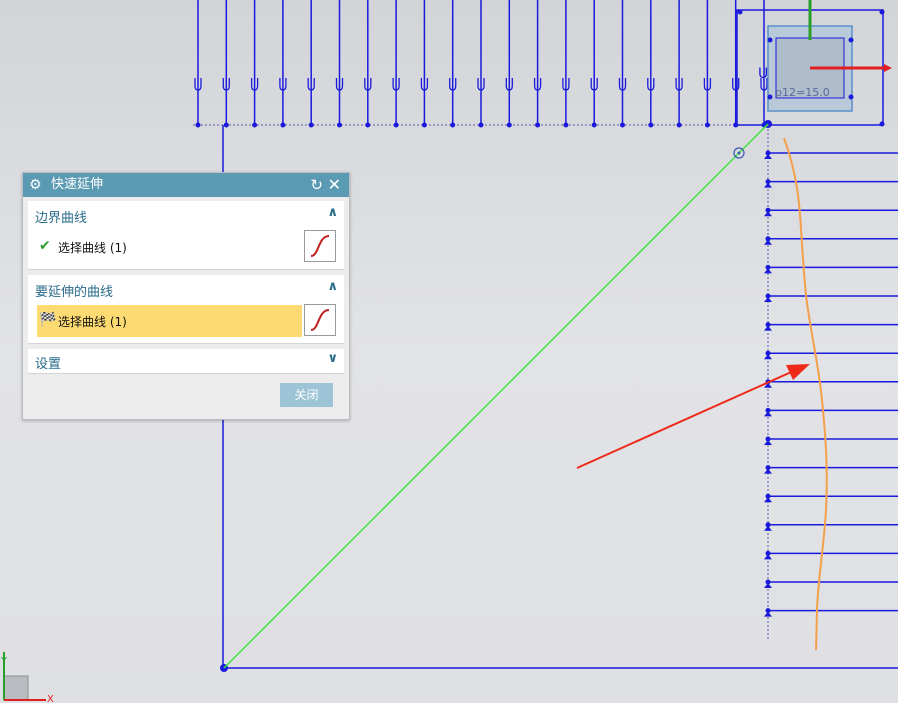 The image size is (898, 703). Describe the element at coordinates (74, 290) in the screenshot. I see `section-header-extend: 要延伸的曲线` at that location.